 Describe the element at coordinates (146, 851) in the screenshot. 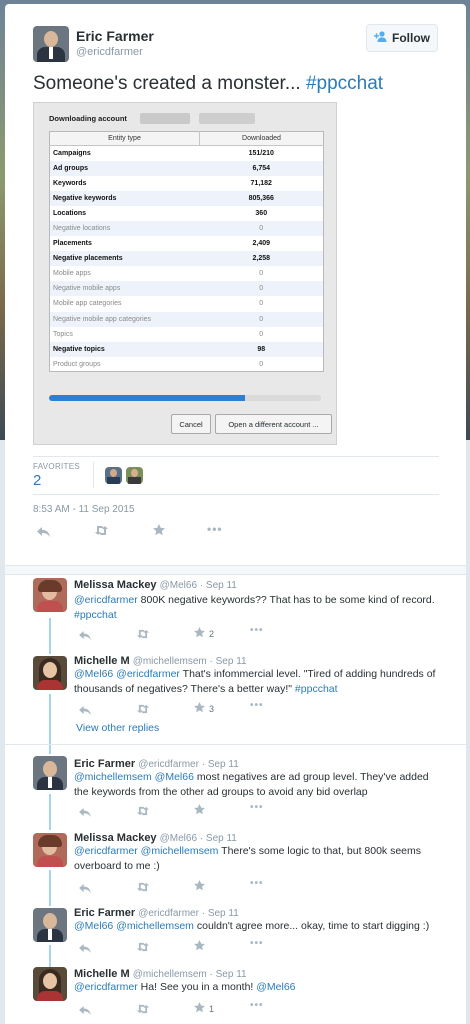

I see `mention-link: @ericdfarmer @michellemsem` at that location.